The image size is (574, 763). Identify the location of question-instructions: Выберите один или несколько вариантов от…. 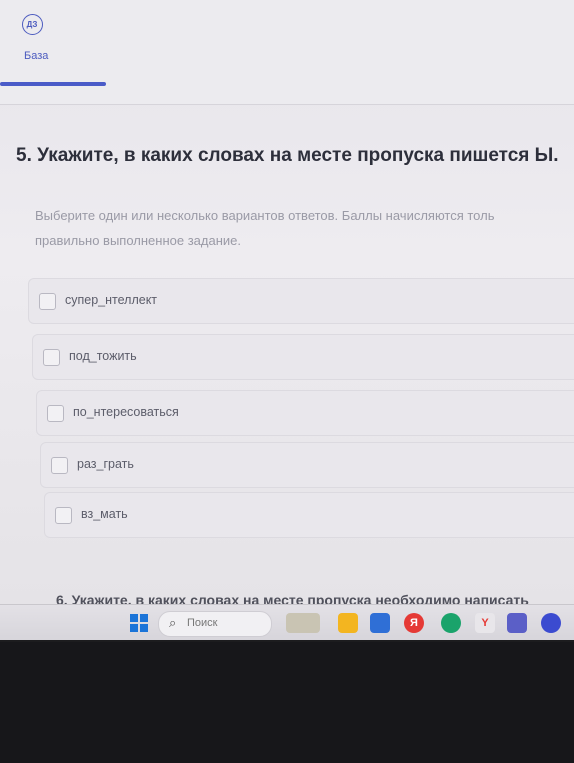
(304, 228).